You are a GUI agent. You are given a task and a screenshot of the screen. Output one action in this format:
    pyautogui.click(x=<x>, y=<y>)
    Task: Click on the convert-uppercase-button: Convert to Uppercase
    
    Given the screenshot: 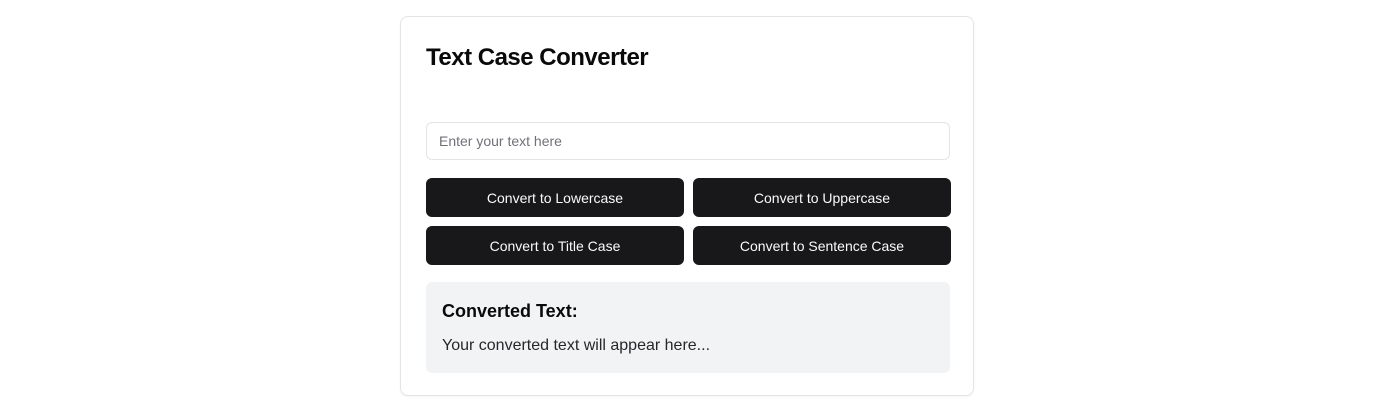 What is the action you would take?
    pyautogui.click(x=822, y=197)
    